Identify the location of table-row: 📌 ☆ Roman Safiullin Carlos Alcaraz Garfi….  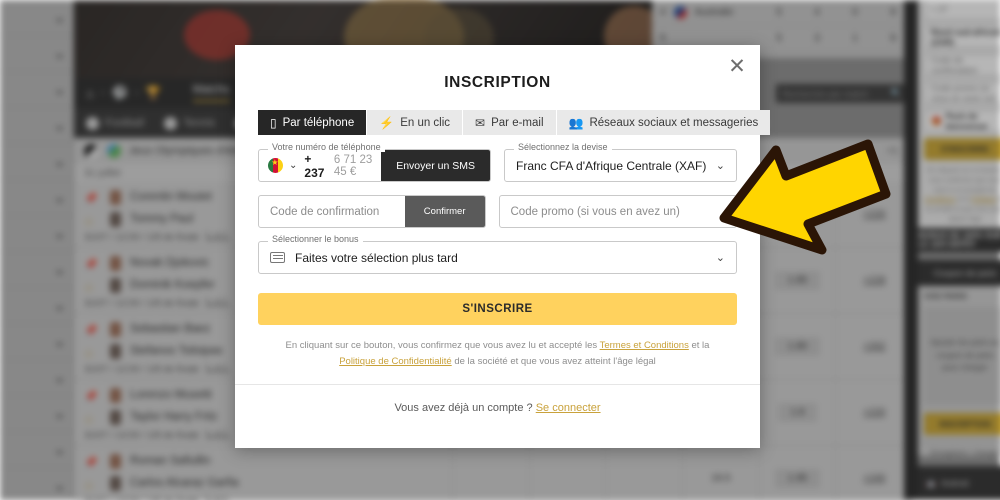
(493, 473).